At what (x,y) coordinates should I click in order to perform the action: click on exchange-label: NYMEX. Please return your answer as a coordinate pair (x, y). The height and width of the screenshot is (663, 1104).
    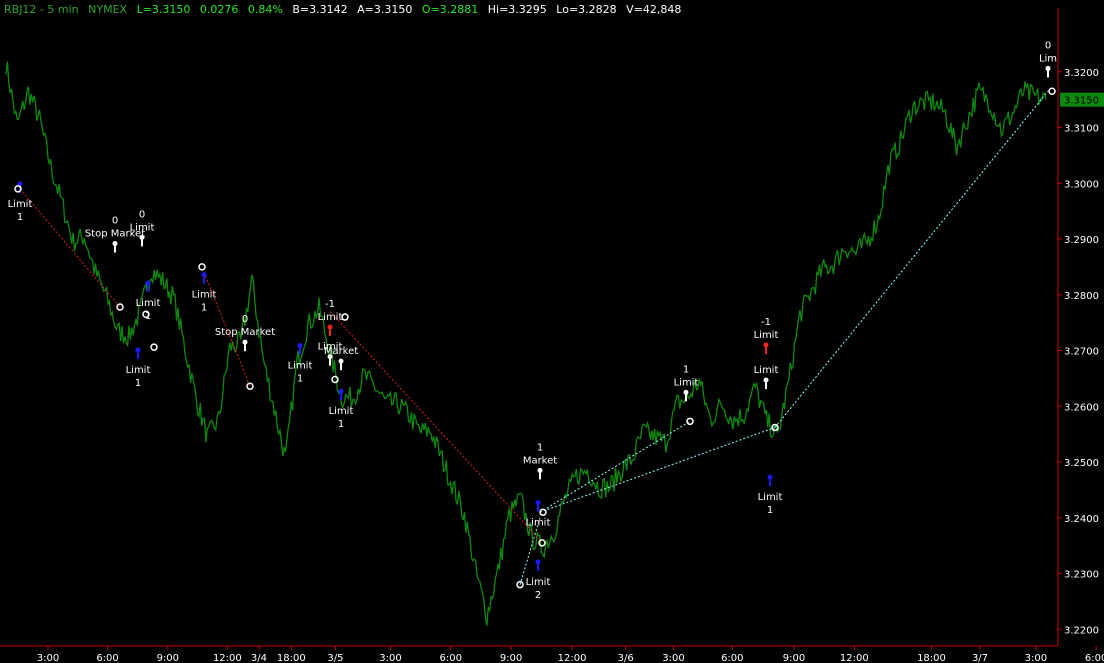
    Looking at the image, I should click on (108, 9).